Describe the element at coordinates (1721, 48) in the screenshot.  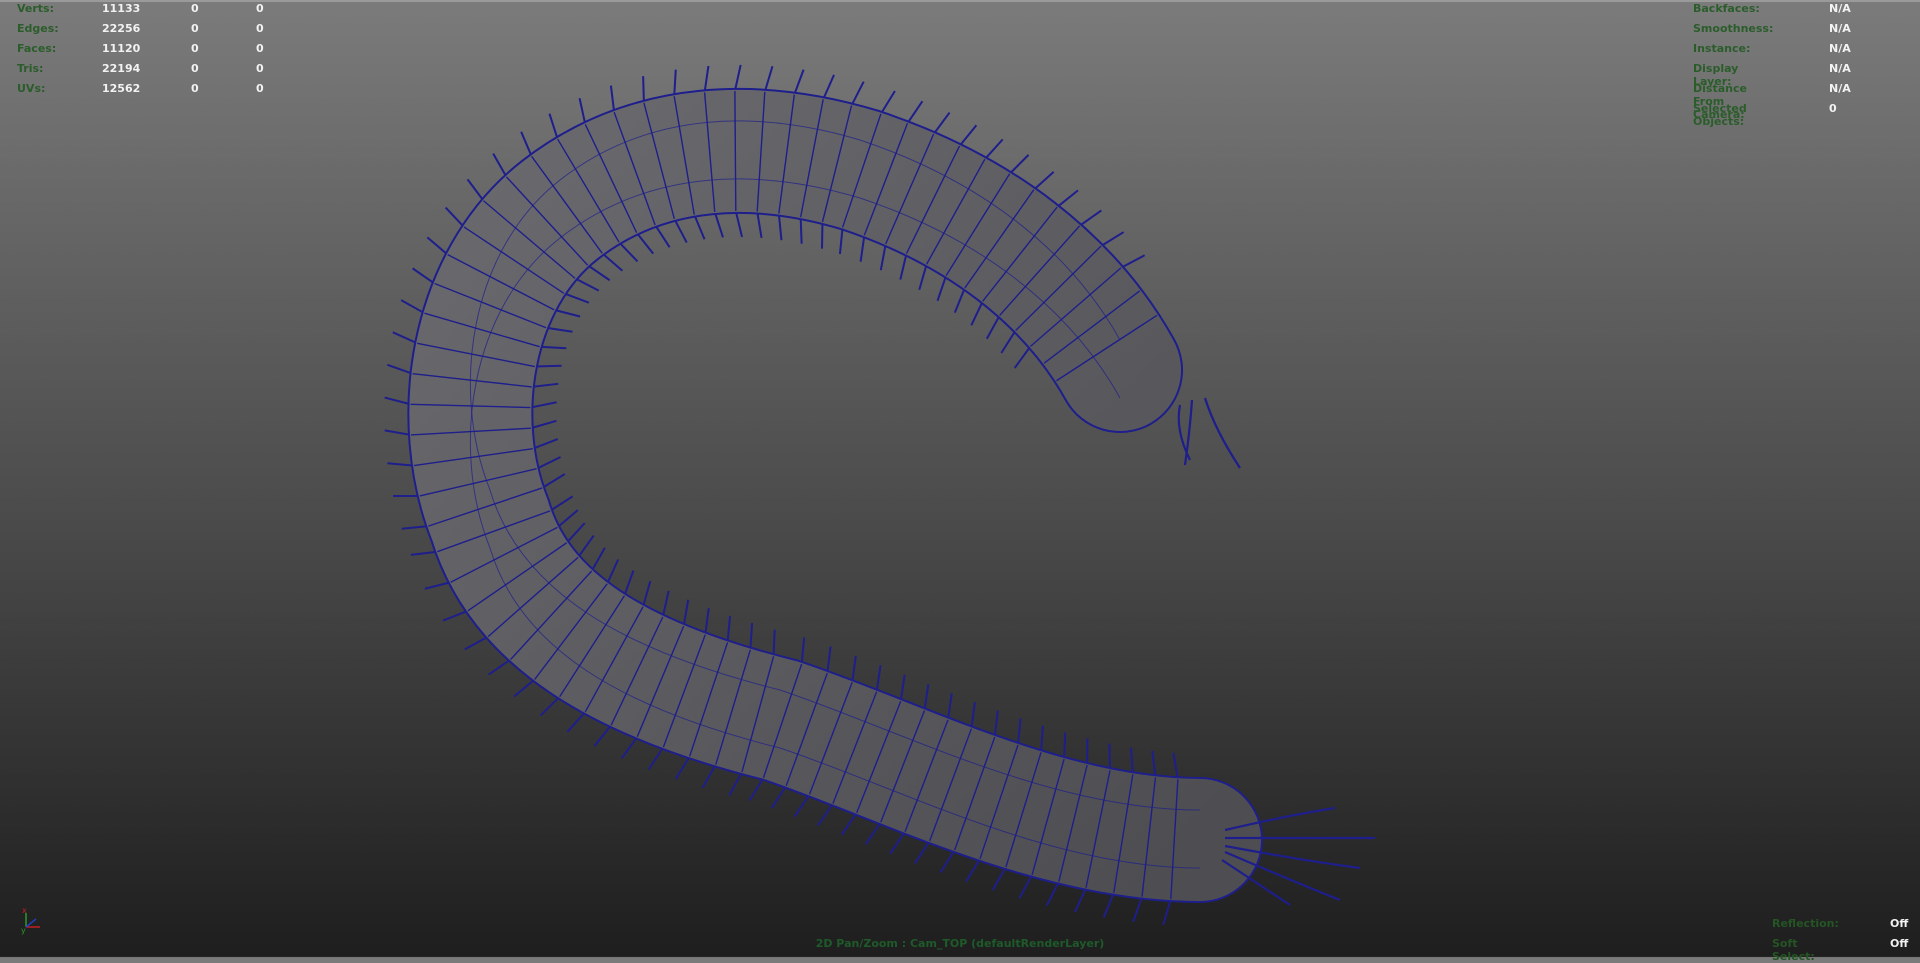
I see `hud-label: Instance:` at that location.